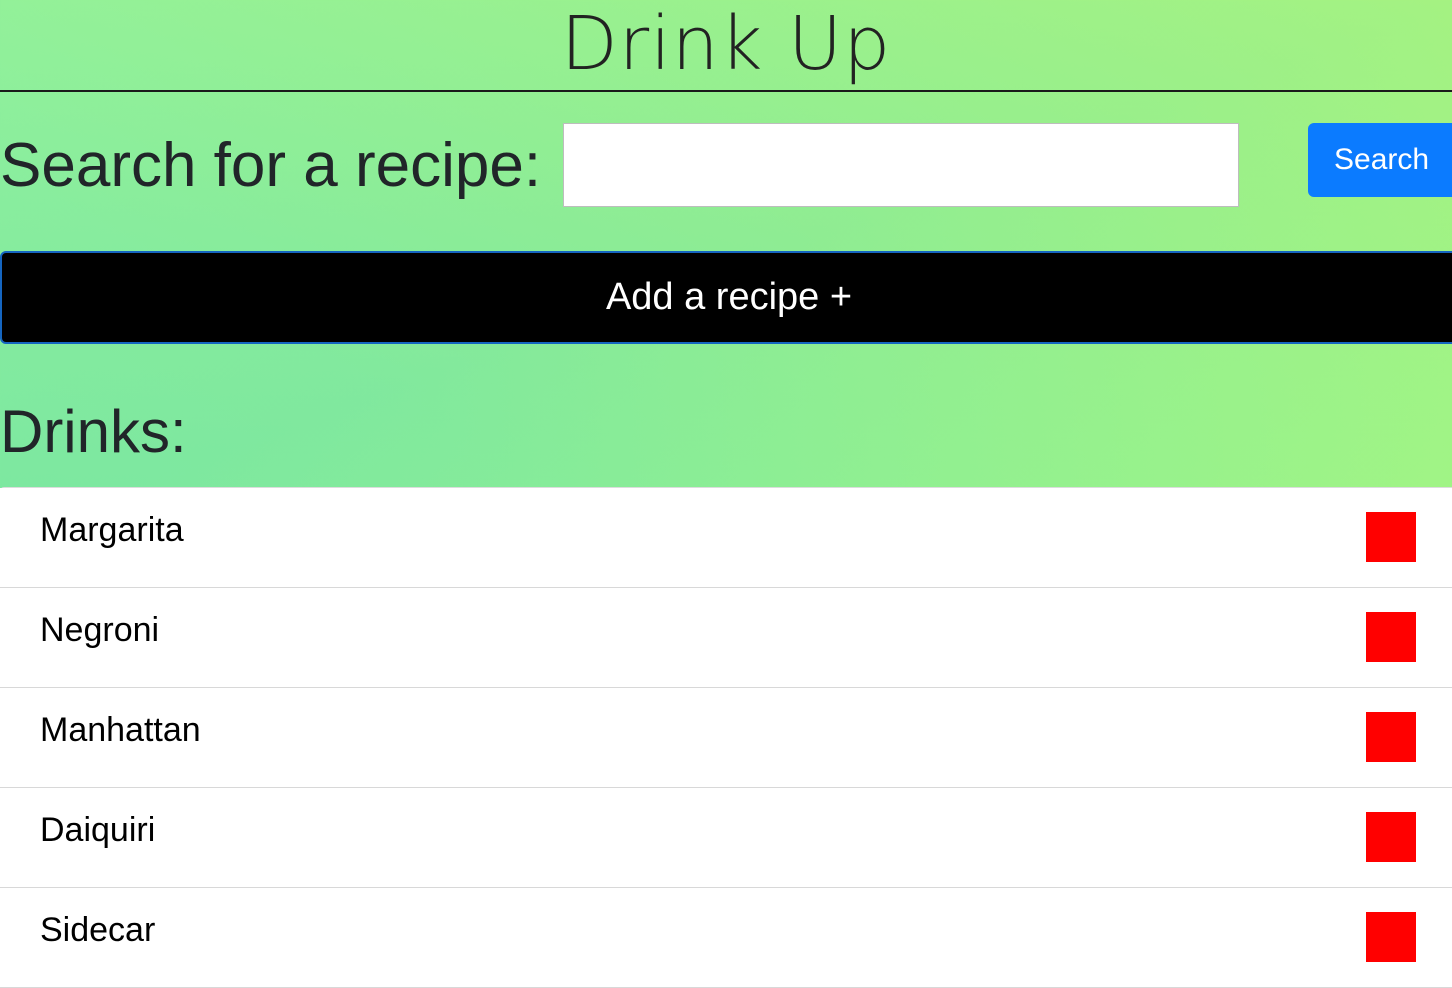 The height and width of the screenshot is (988, 1452). What do you see at coordinates (93, 431) in the screenshot?
I see `drinks-heading: Drinks:` at bounding box center [93, 431].